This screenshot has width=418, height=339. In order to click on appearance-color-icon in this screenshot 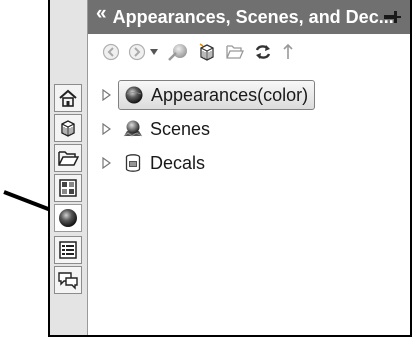, I will do `click(177, 52)`.